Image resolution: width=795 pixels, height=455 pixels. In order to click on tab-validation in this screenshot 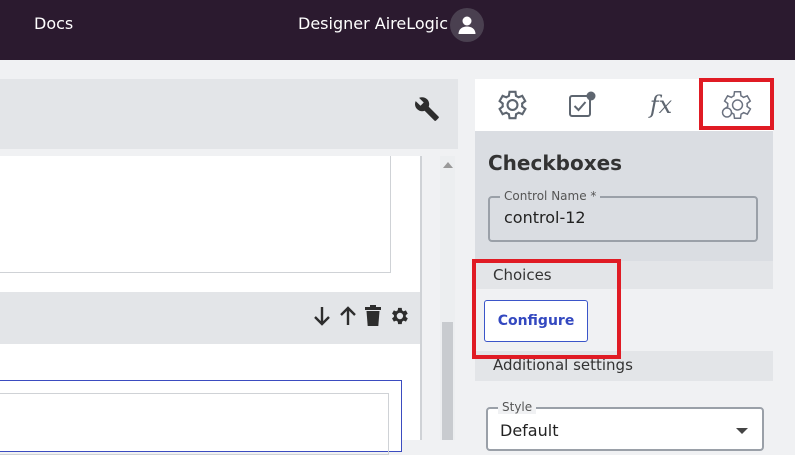, I will do `click(583, 105)`.